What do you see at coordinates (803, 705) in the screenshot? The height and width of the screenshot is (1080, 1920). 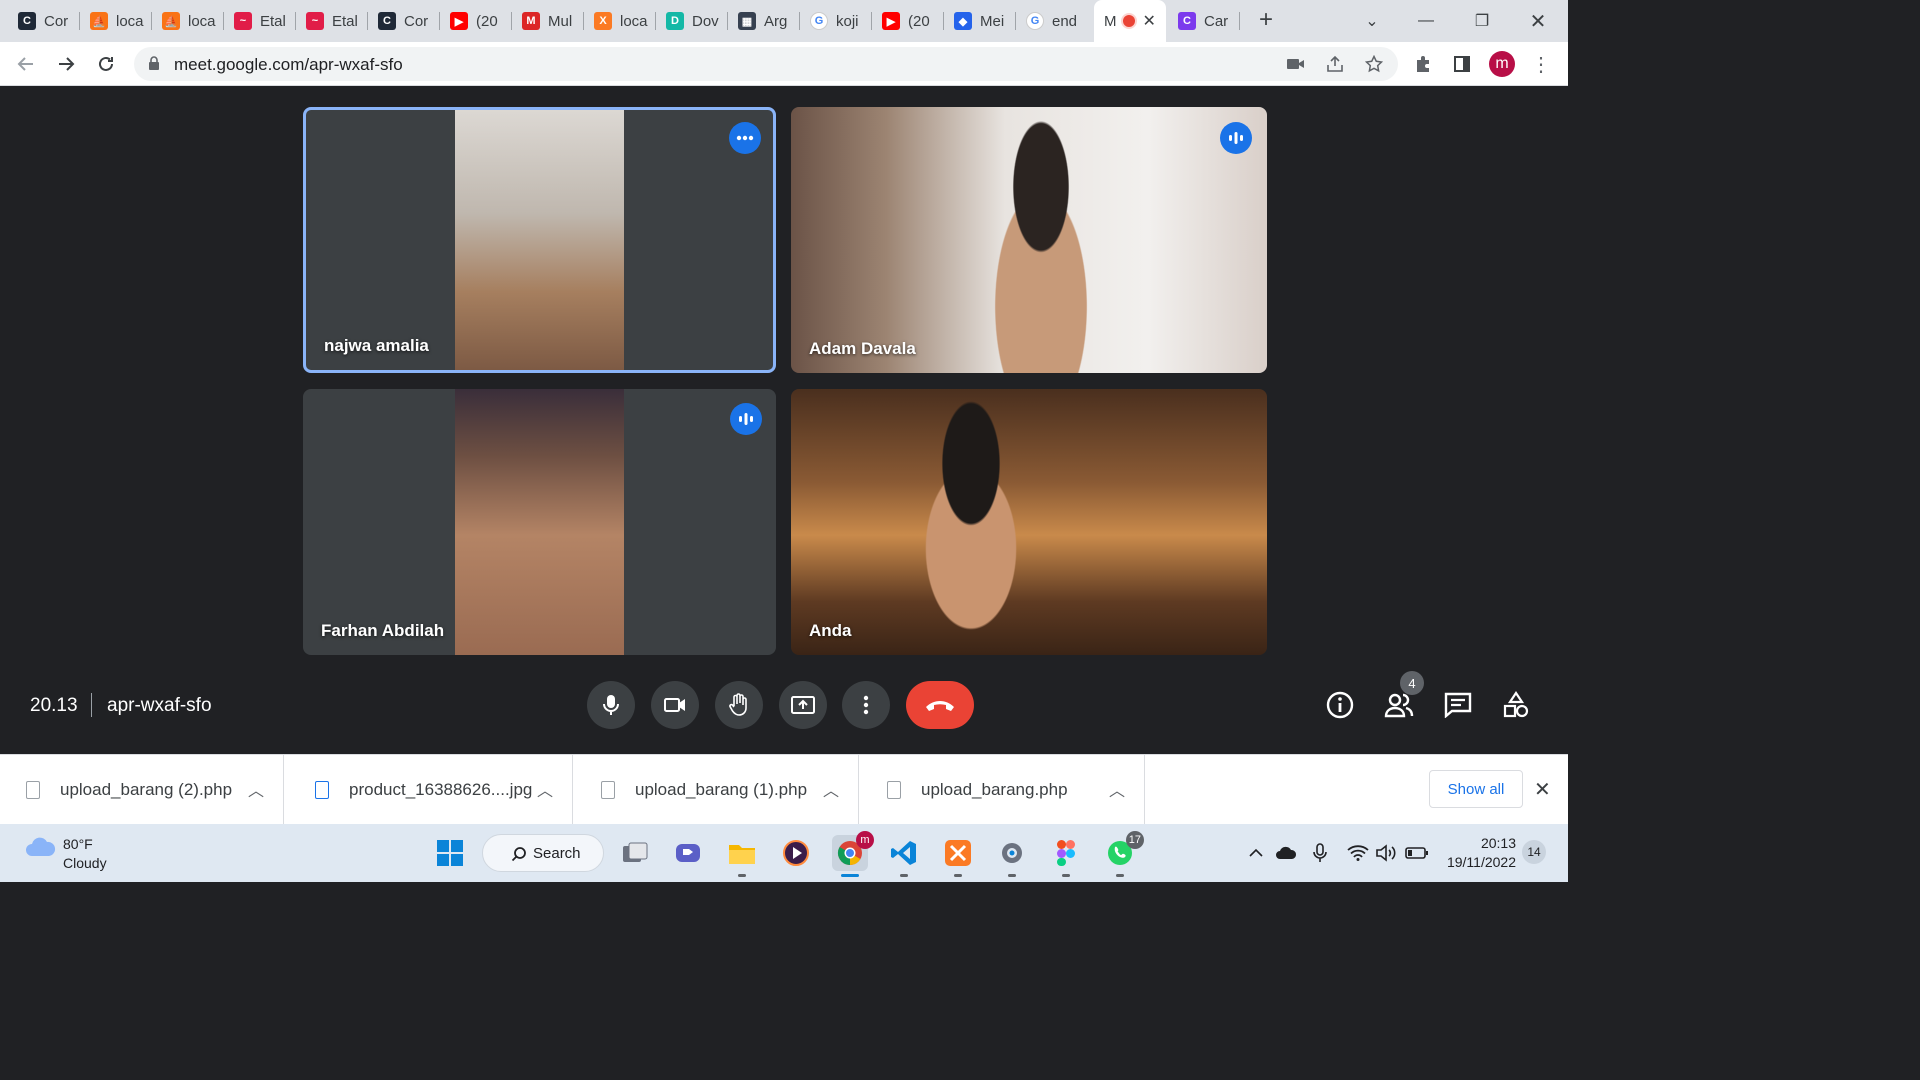 I see `present-screen-button` at bounding box center [803, 705].